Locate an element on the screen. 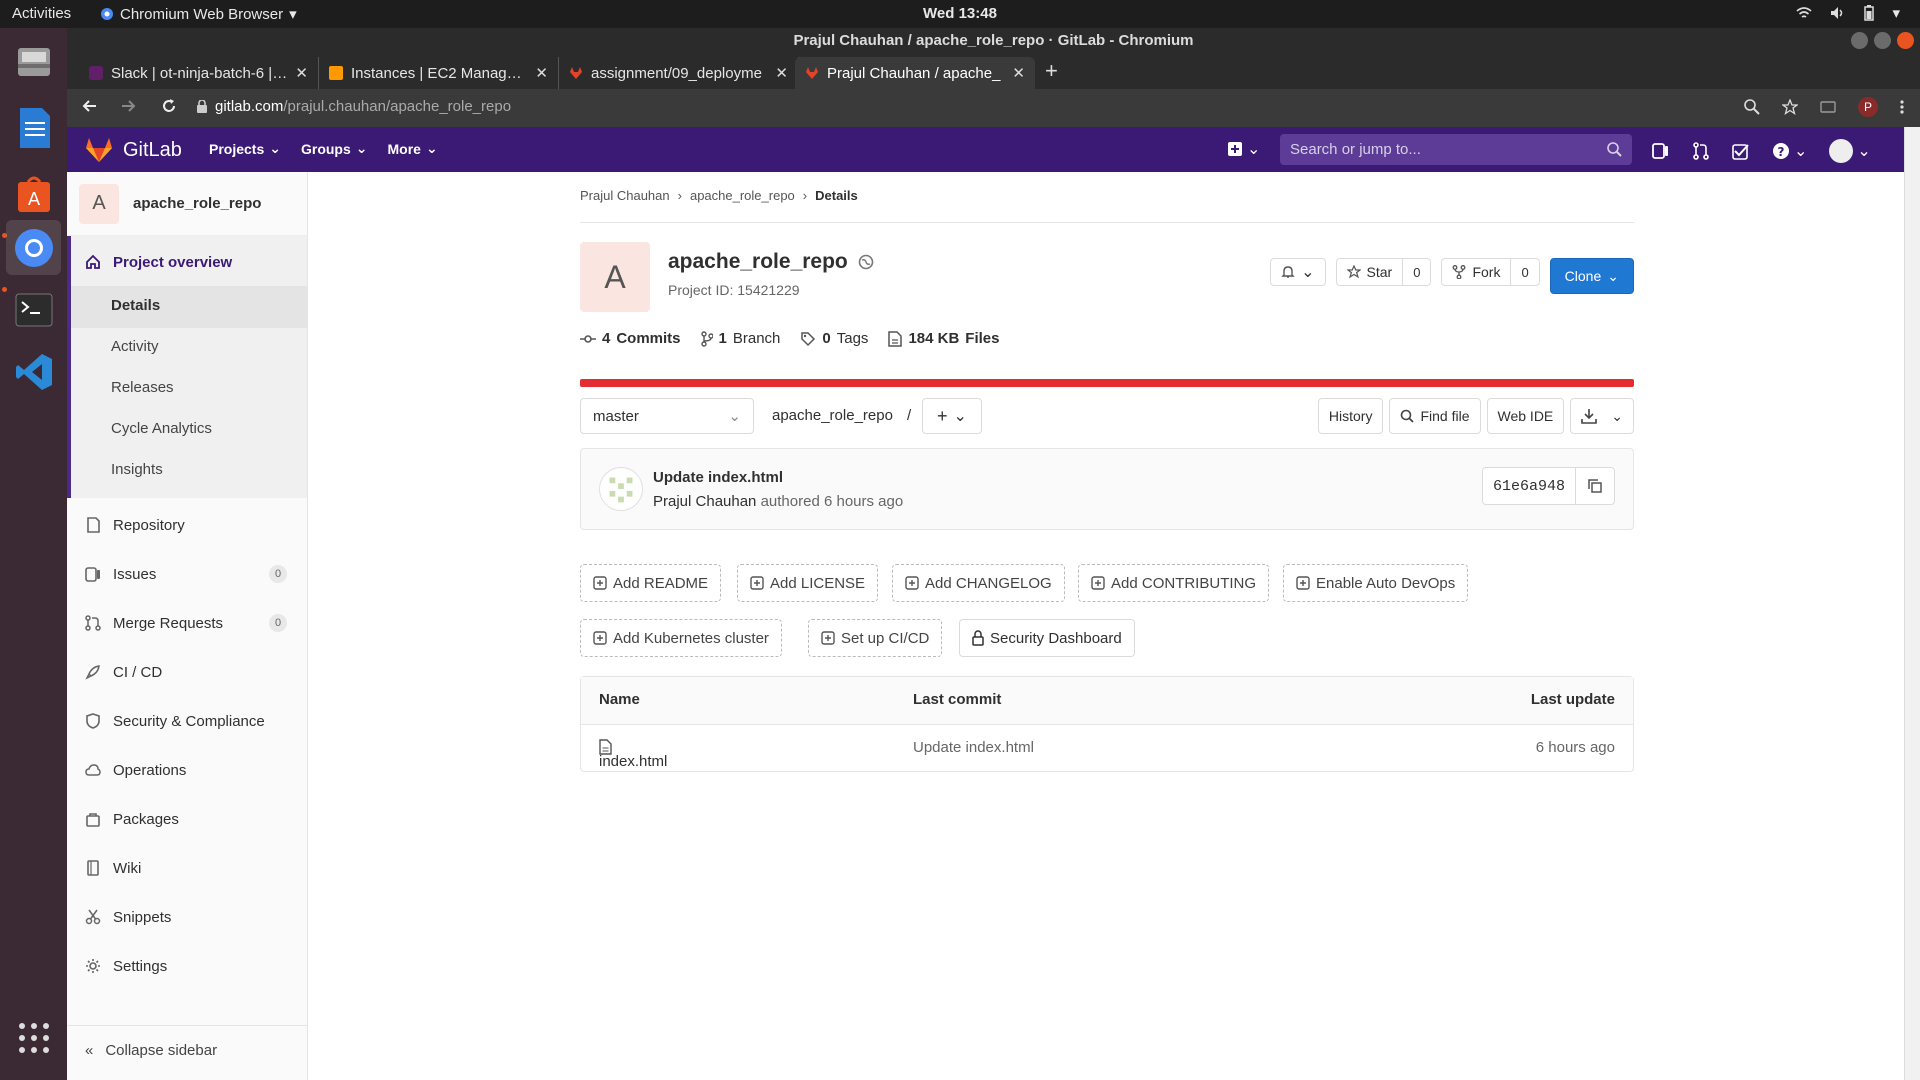 The image size is (1920, 1080). new-dropdown: ⌄ is located at coordinates (1243, 149).